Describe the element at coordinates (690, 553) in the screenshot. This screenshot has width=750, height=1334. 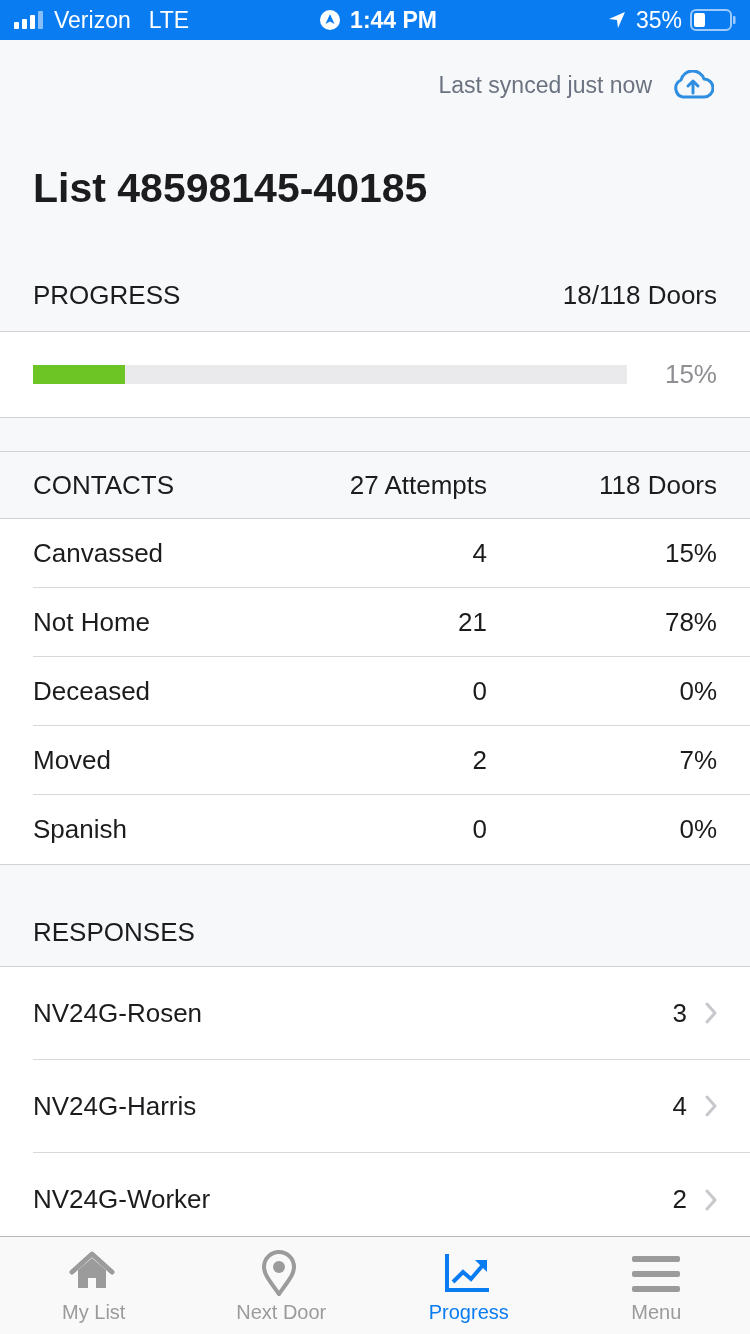
I see `contact-percent: 15%` at that location.